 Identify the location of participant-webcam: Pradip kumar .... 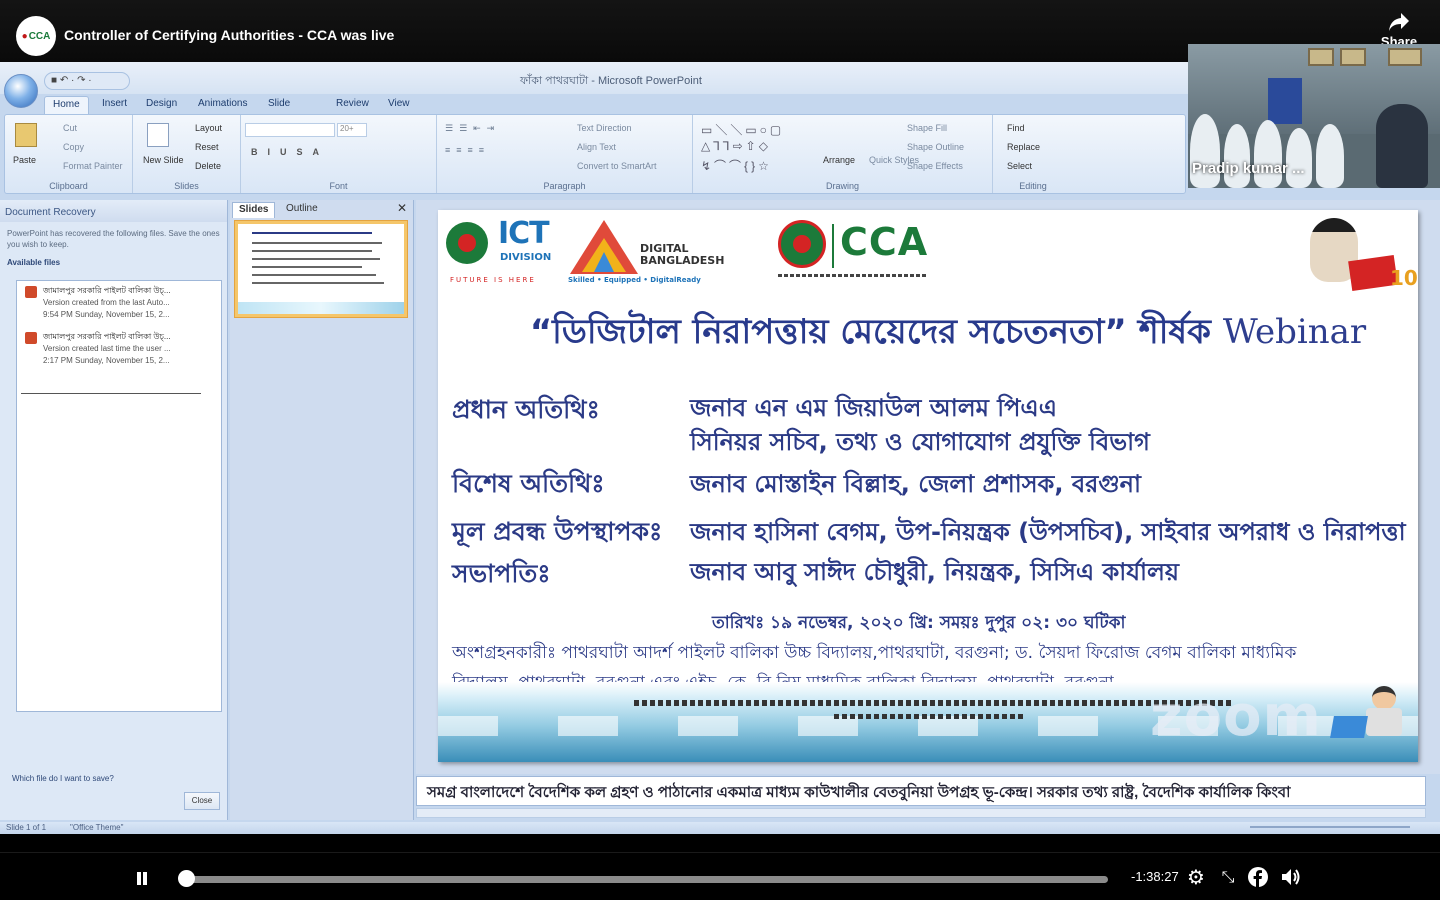
(1314, 116).